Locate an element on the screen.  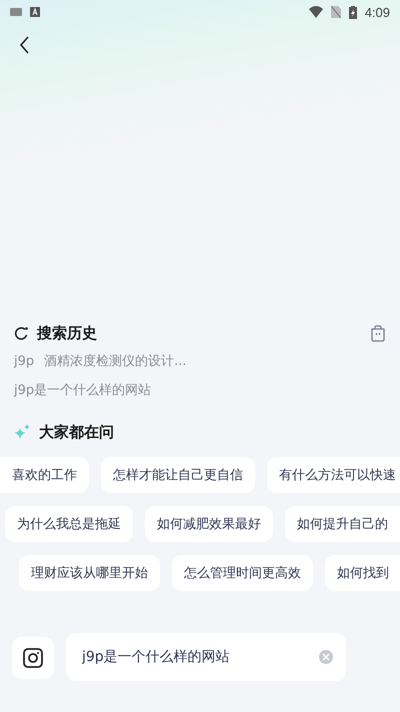
no-sim-icon is located at coordinates (335, 12).